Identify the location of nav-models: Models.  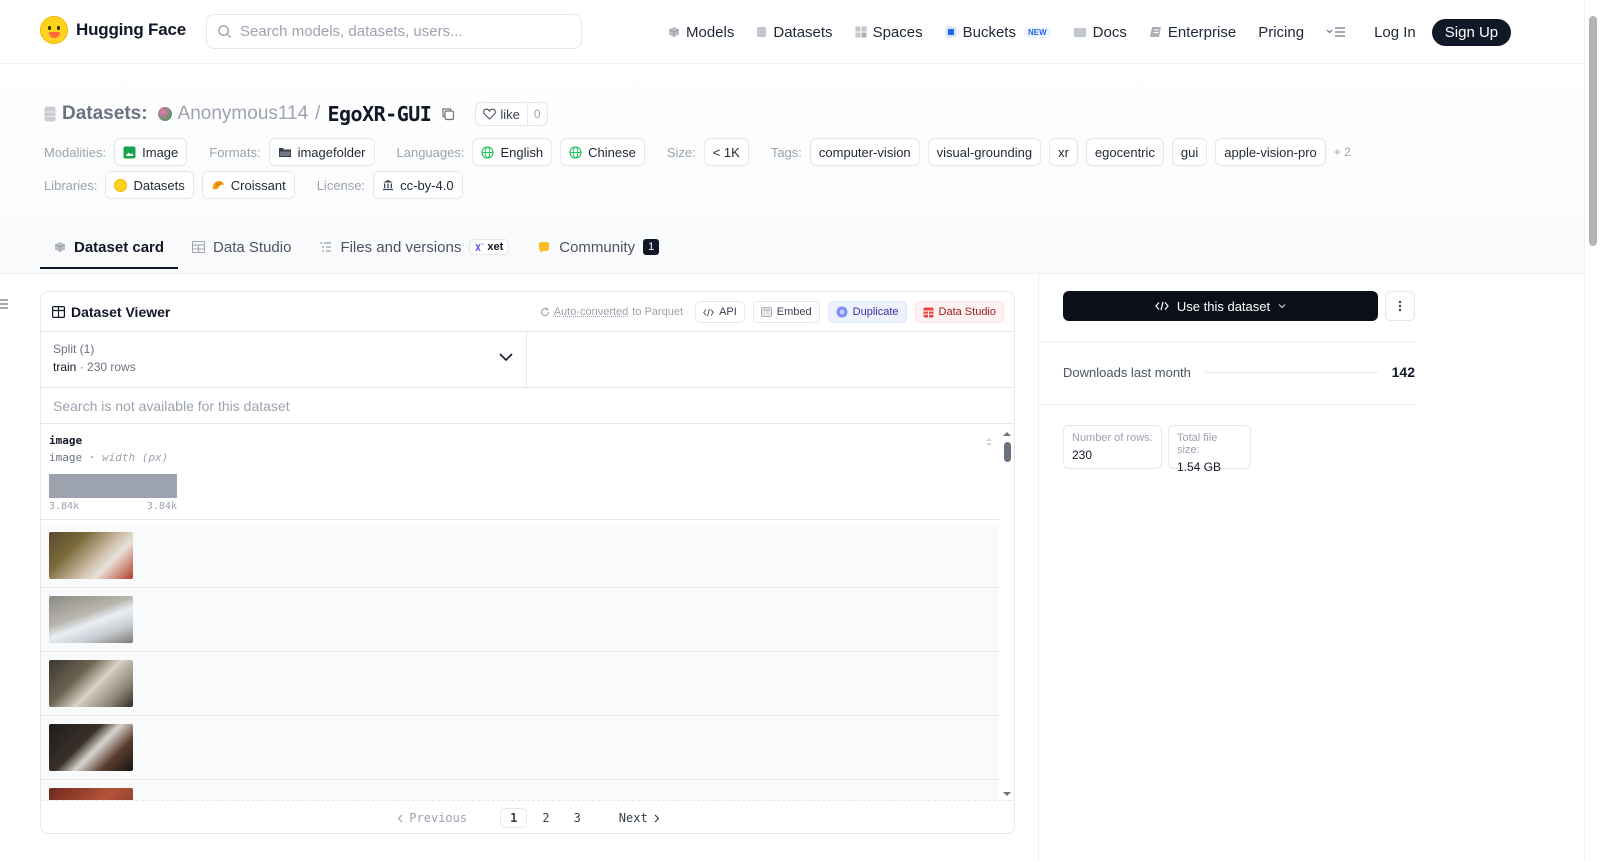
(701, 32).